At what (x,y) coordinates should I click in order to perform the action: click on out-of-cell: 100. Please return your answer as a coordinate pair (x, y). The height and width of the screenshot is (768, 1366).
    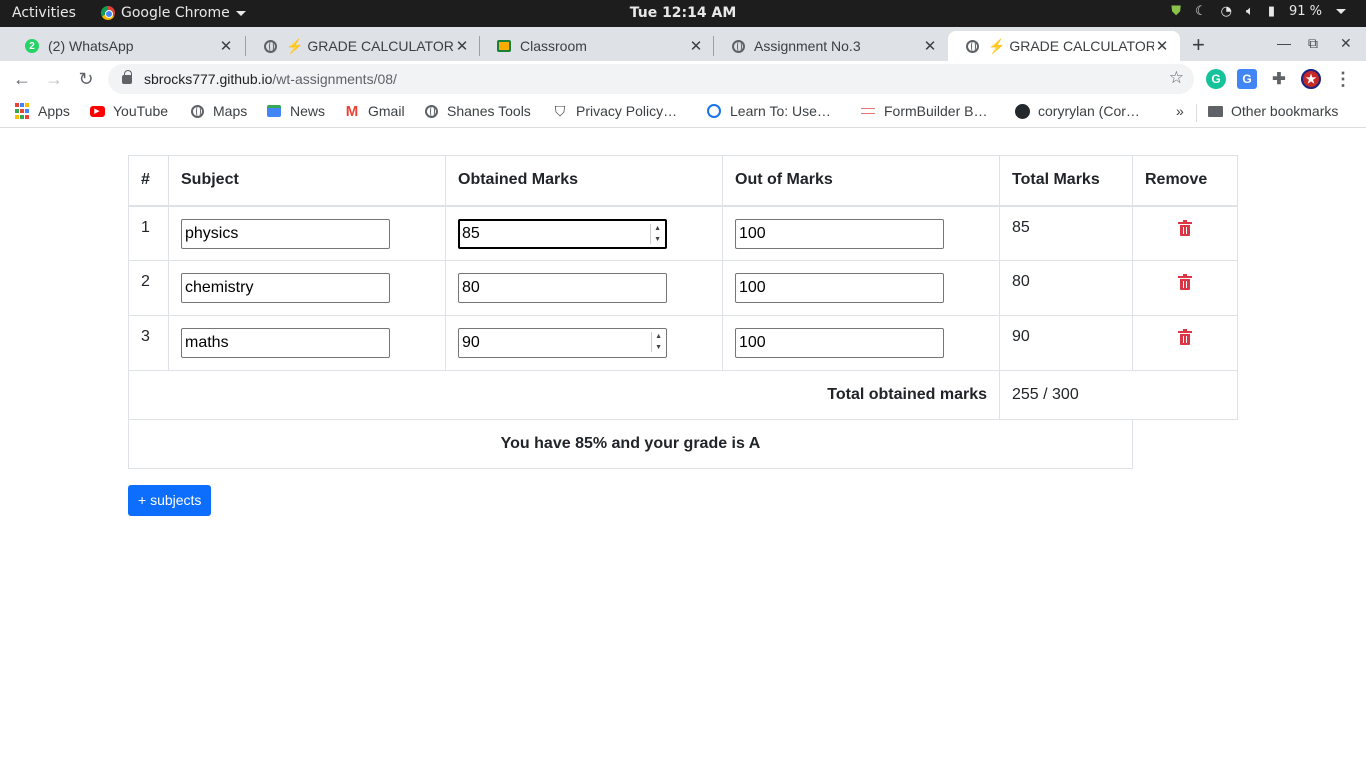
    Looking at the image, I should click on (861, 288).